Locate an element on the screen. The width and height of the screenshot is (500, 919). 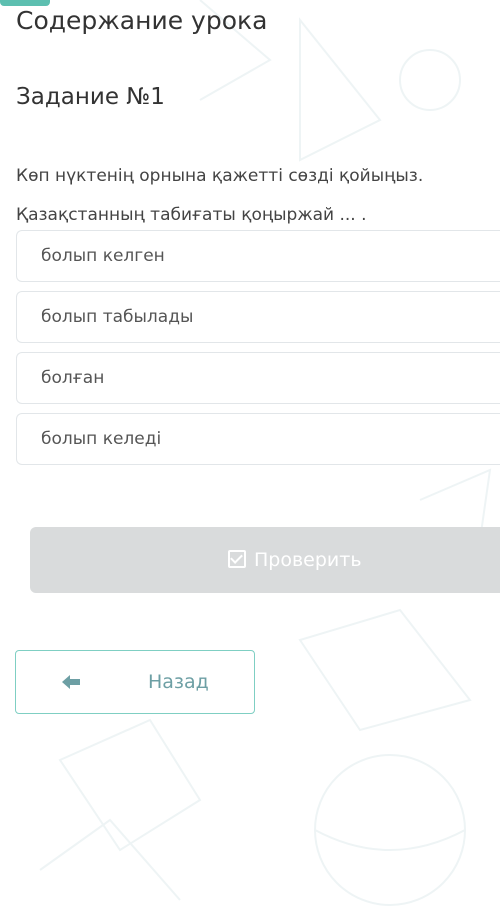
back-button: Назад is located at coordinates (135, 682).